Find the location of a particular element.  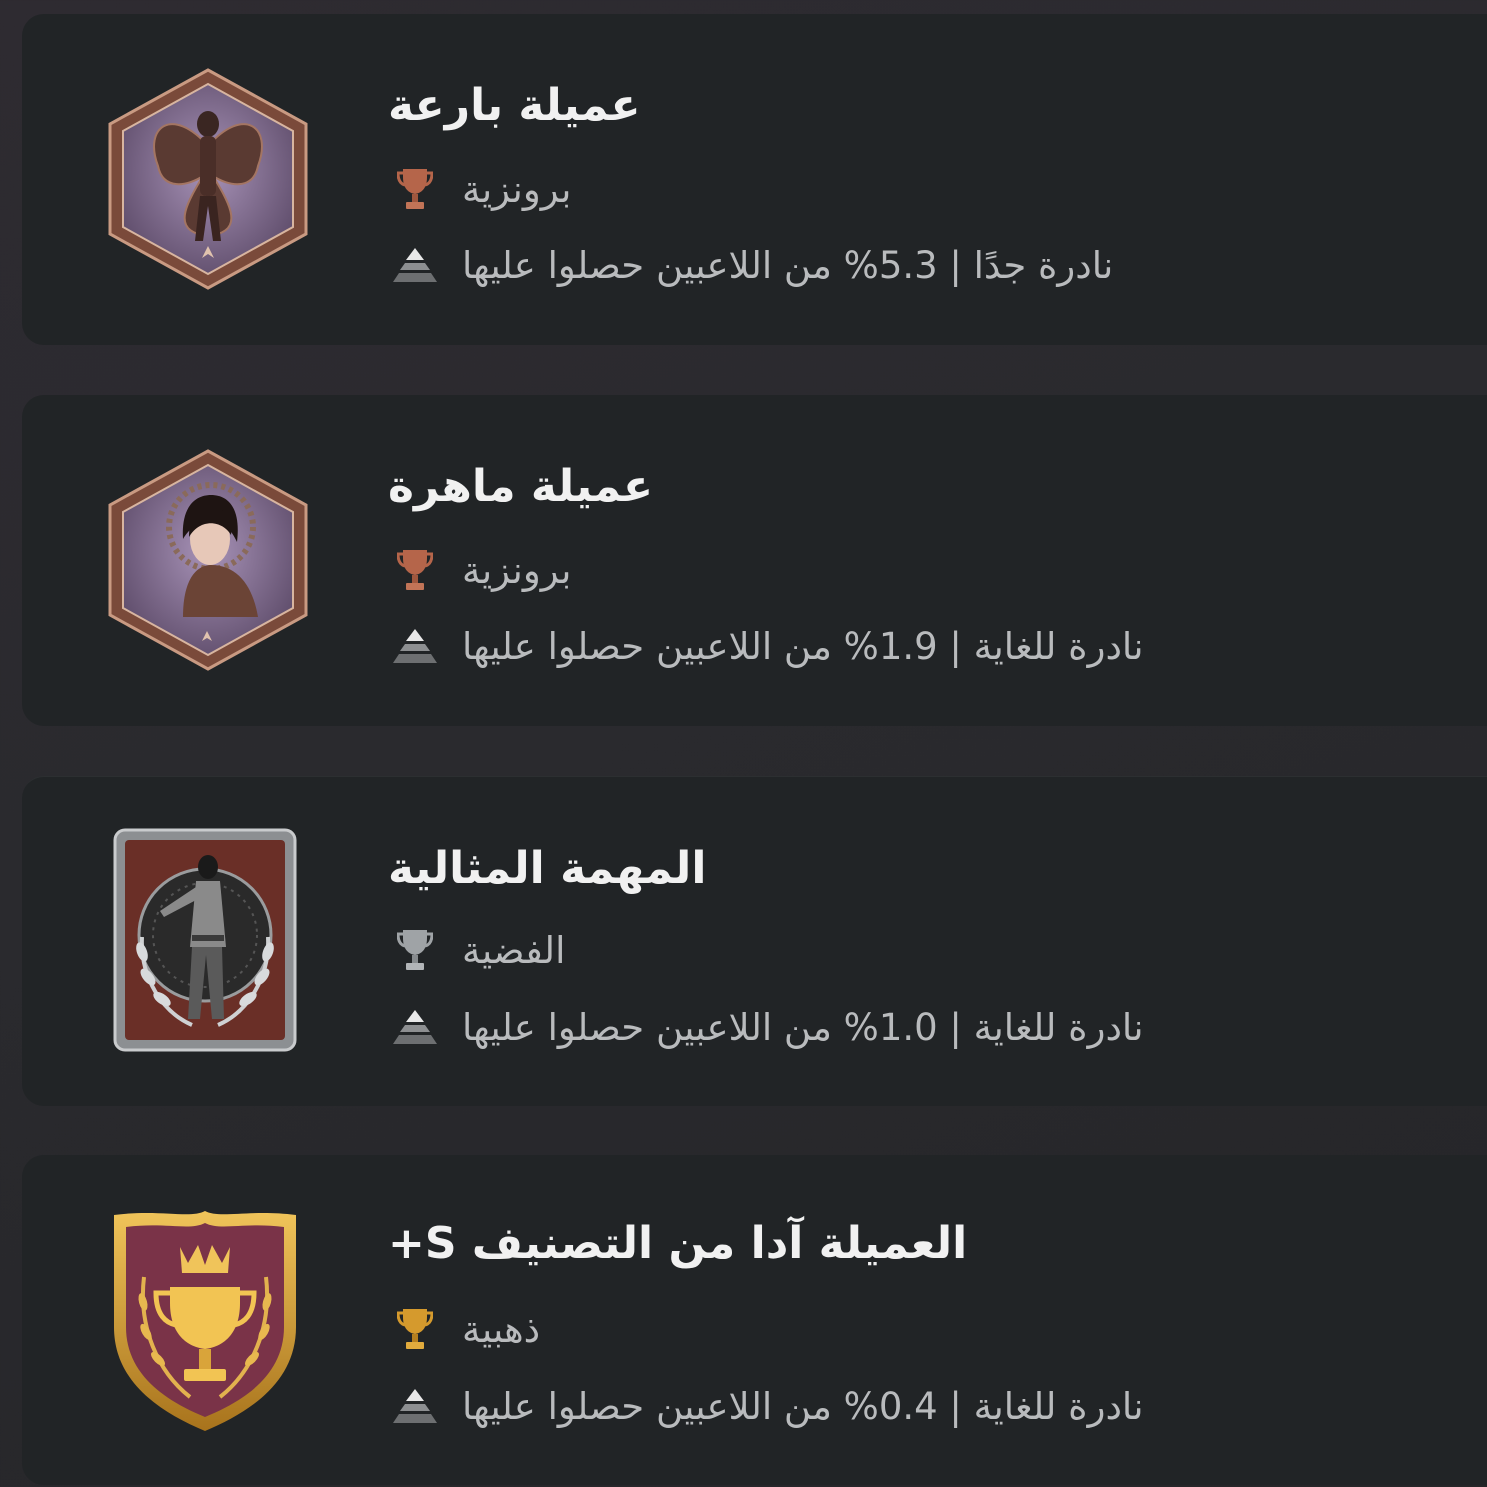

trophy-title: المهمة المثالية is located at coordinates (547, 868).